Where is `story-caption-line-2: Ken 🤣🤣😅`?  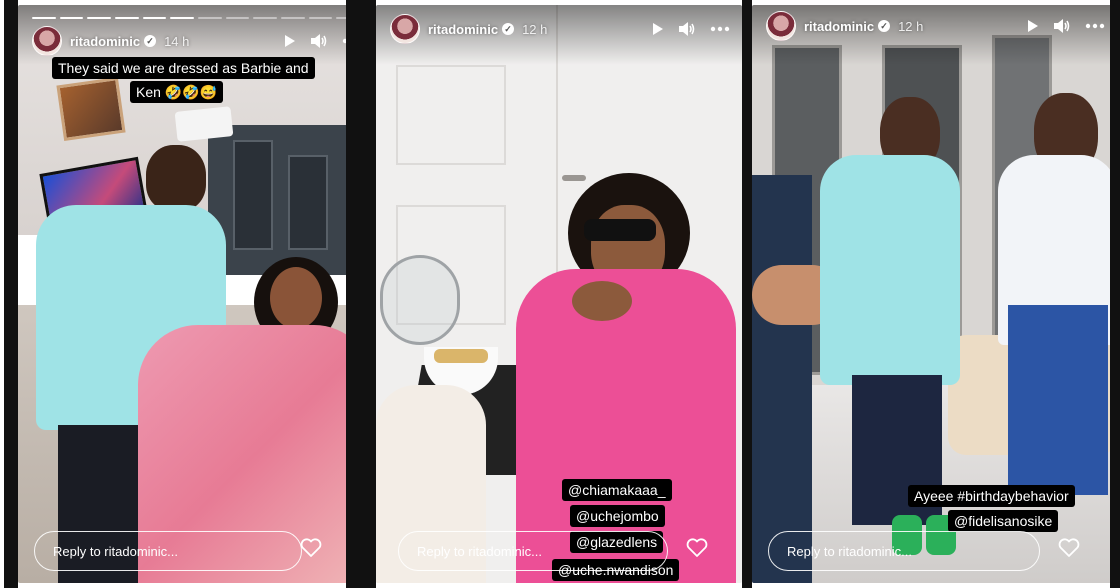 story-caption-line-2: Ken 🤣🤣😅 is located at coordinates (177, 92).